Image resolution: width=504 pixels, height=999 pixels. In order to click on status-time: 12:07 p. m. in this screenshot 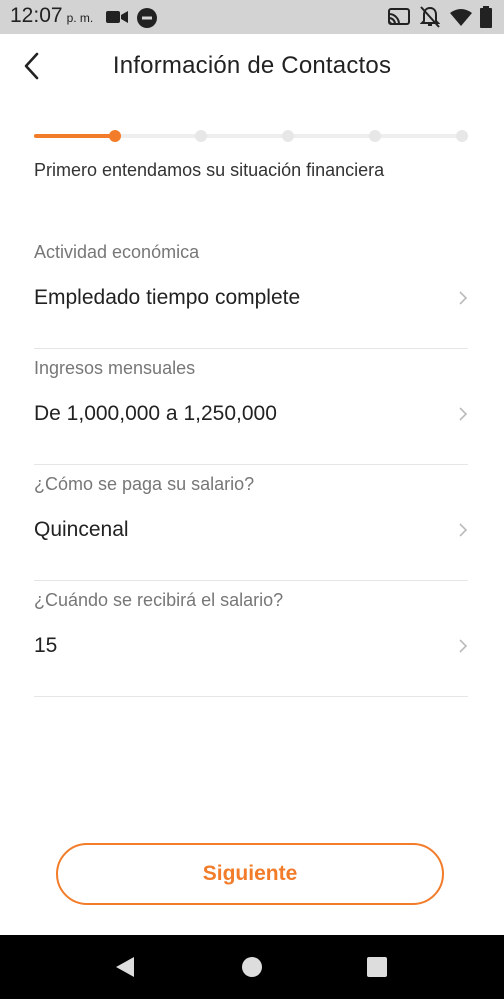, I will do `click(51, 16)`.